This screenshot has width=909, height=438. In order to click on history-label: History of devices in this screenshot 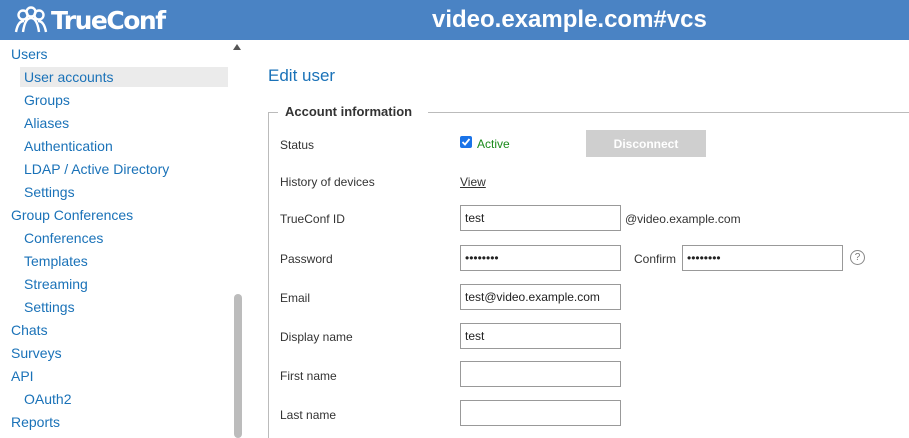, I will do `click(327, 182)`.